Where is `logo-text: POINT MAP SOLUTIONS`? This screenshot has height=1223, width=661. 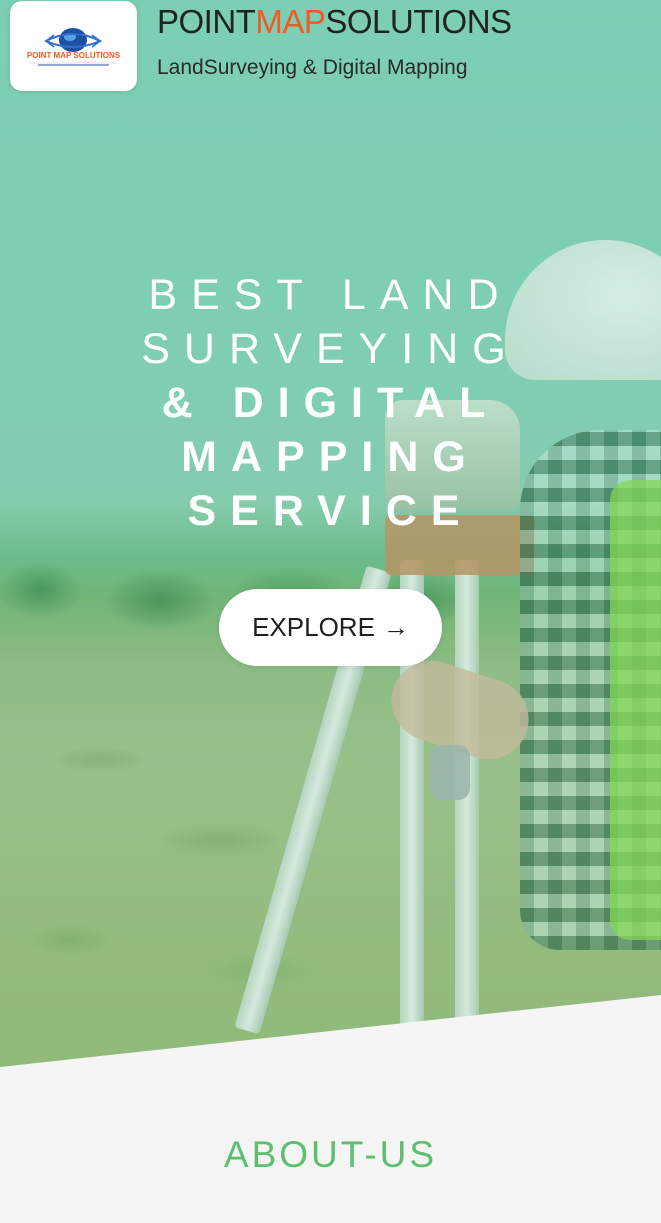
logo-text: POINT MAP SOLUTIONS is located at coordinates (73, 55).